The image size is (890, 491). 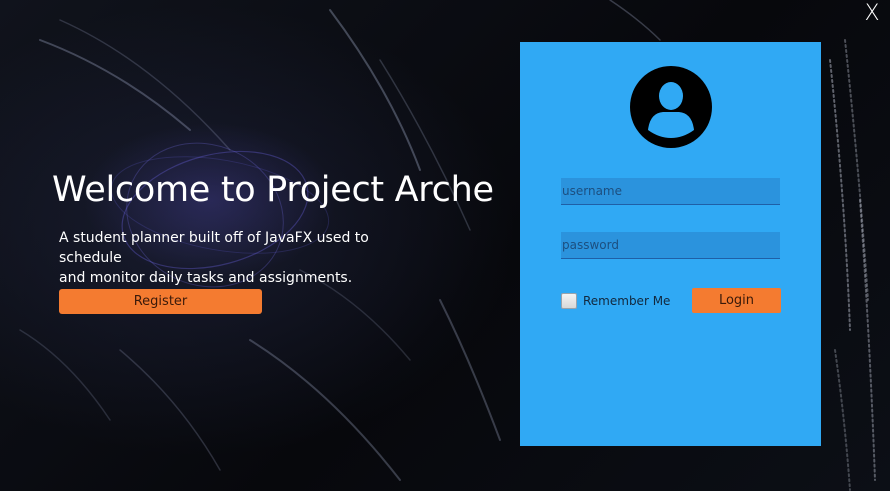 What do you see at coordinates (206, 278) in the screenshot?
I see `app-description-line-2: and monitor daily tasks and assignments.` at bounding box center [206, 278].